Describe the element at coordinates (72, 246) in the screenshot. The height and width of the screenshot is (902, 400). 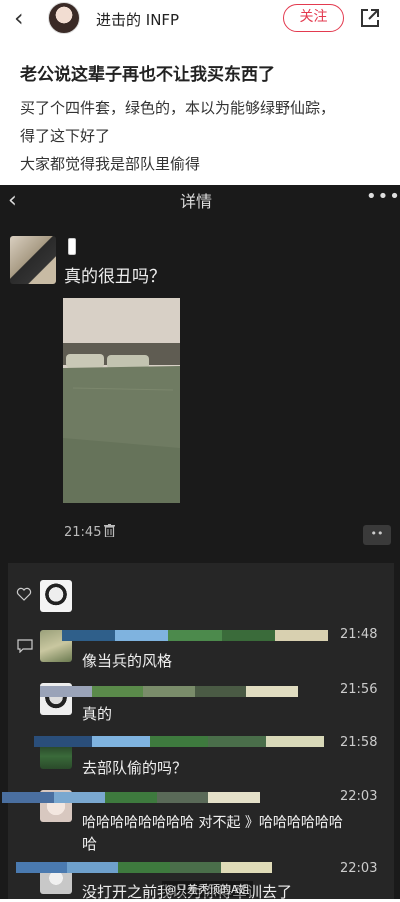
I see `badge-icon` at that location.